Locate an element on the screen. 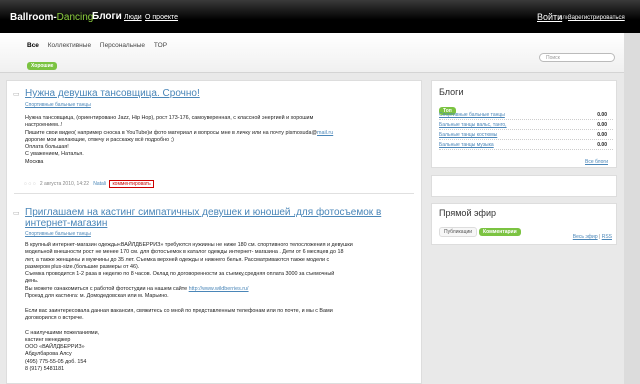  comment-button: комментировать is located at coordinates (131, 184).